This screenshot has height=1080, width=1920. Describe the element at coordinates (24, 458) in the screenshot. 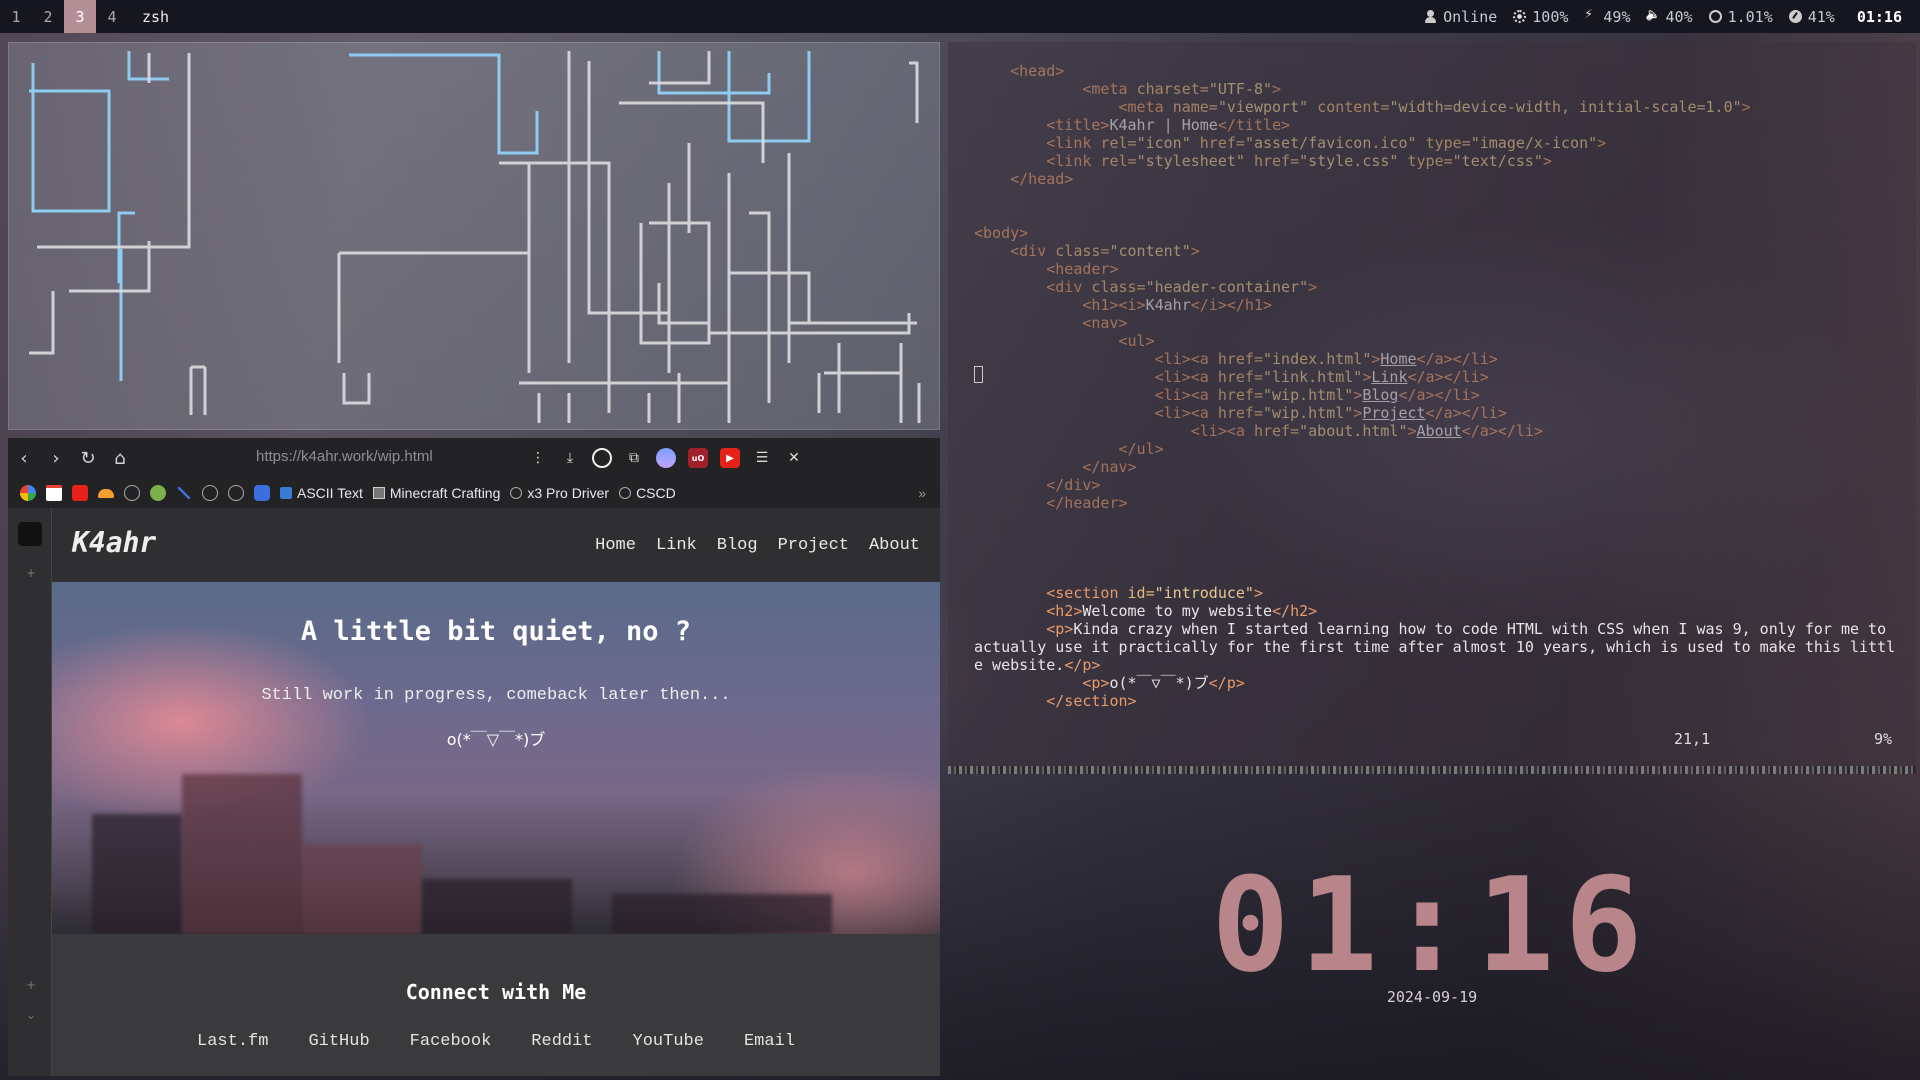

I see `back-icon: ‹` at that location.